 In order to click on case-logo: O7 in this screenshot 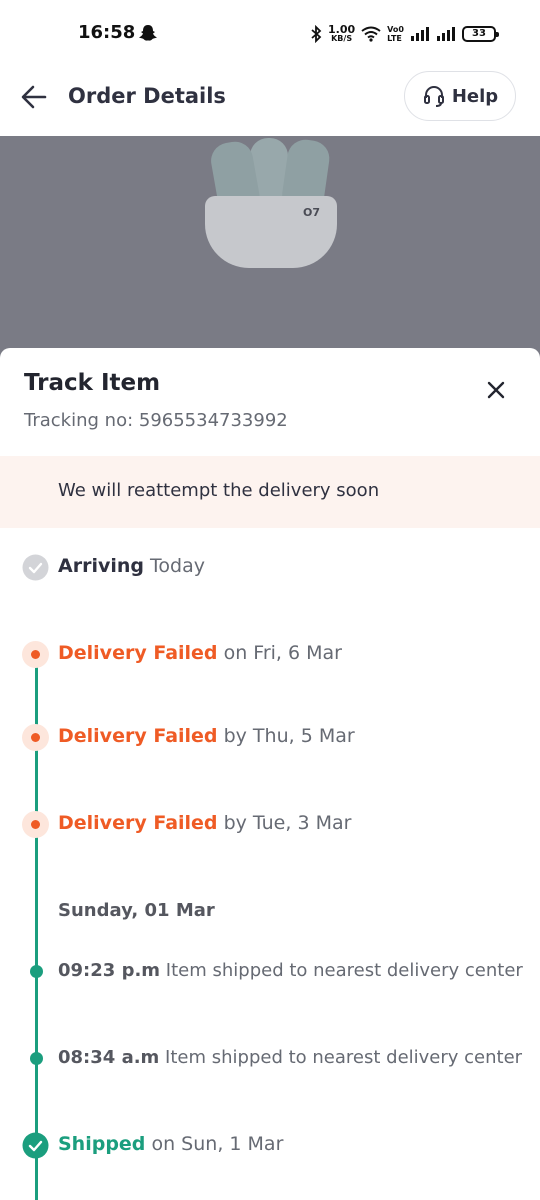, I will do `click(312, 212)`.